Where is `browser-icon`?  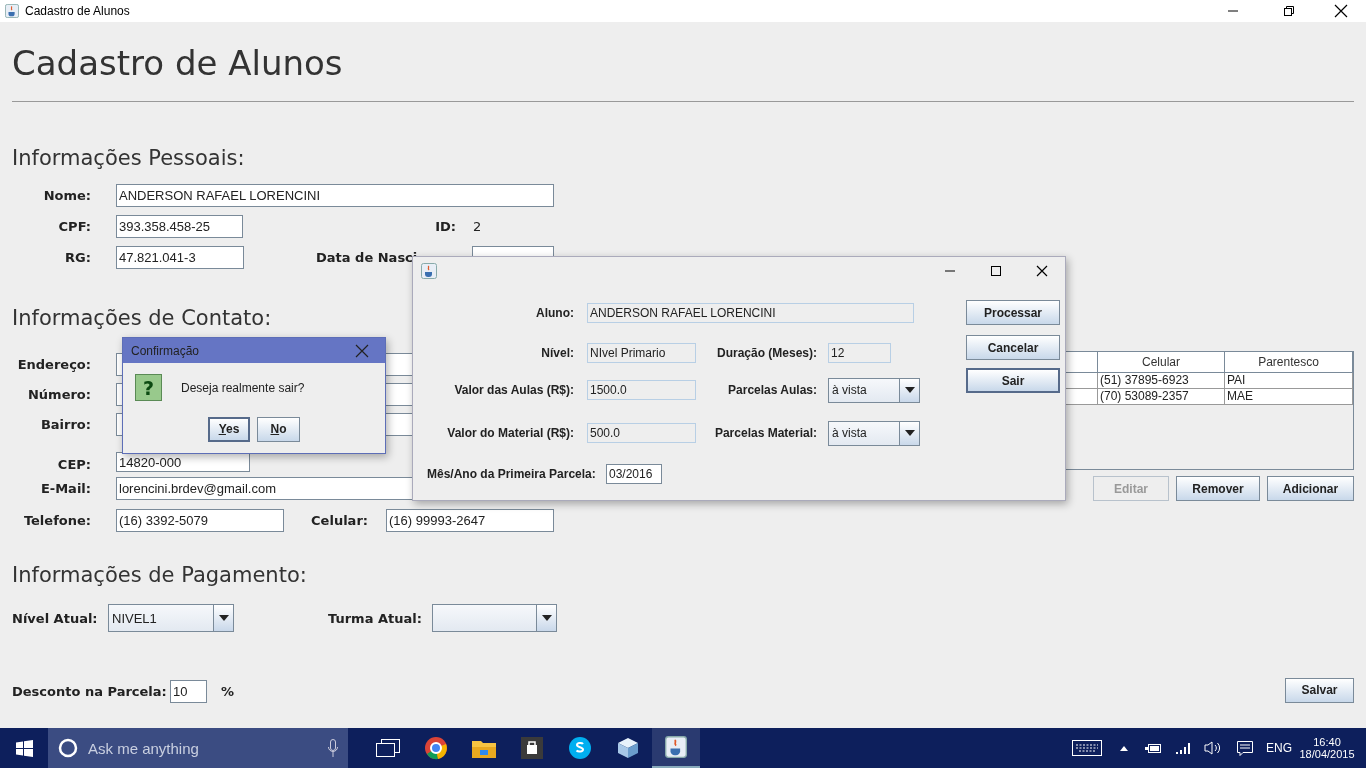 browser-icon is located at coordinates (436, 748).